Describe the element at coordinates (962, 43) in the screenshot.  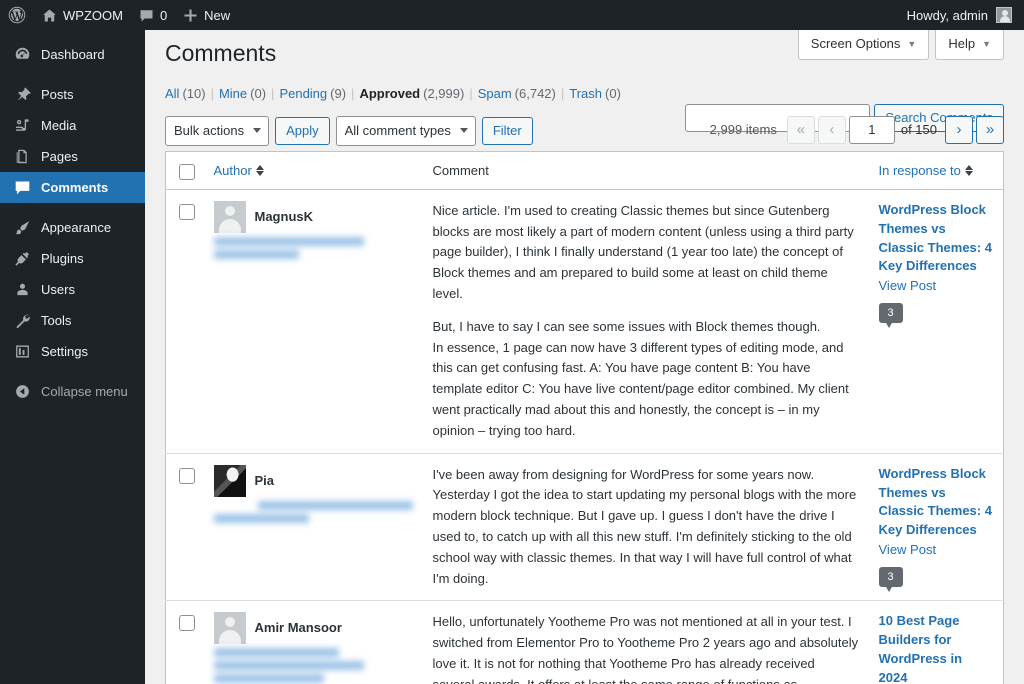
I see `help-label: Help` at that location.